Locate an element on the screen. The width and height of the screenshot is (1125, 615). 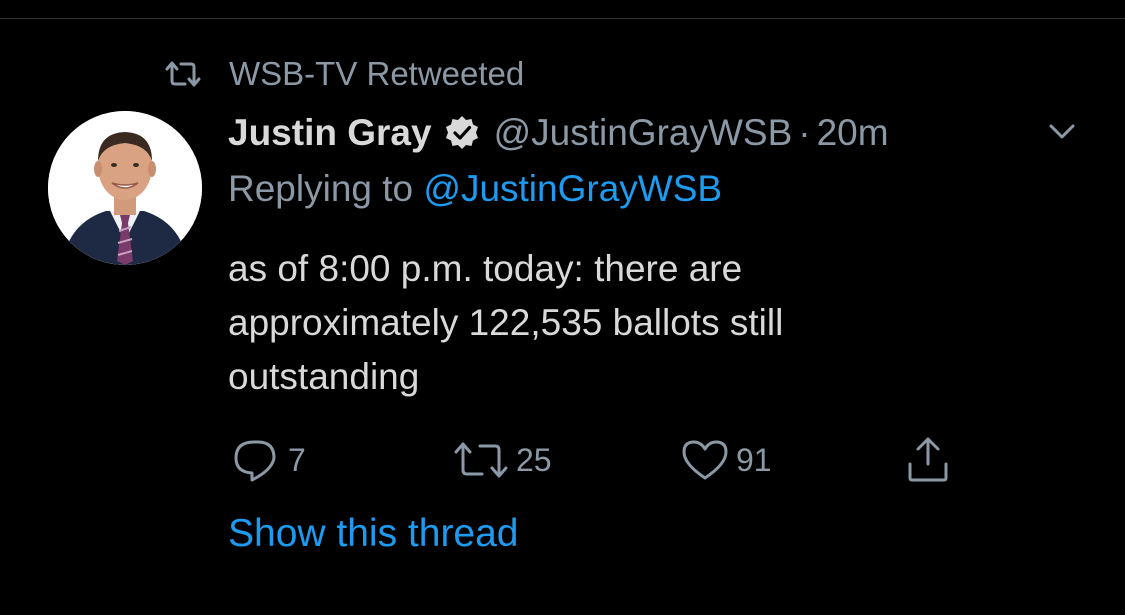
tweet-text-line: approximately 122,535 ballots still is located at coordinates (506, 322).